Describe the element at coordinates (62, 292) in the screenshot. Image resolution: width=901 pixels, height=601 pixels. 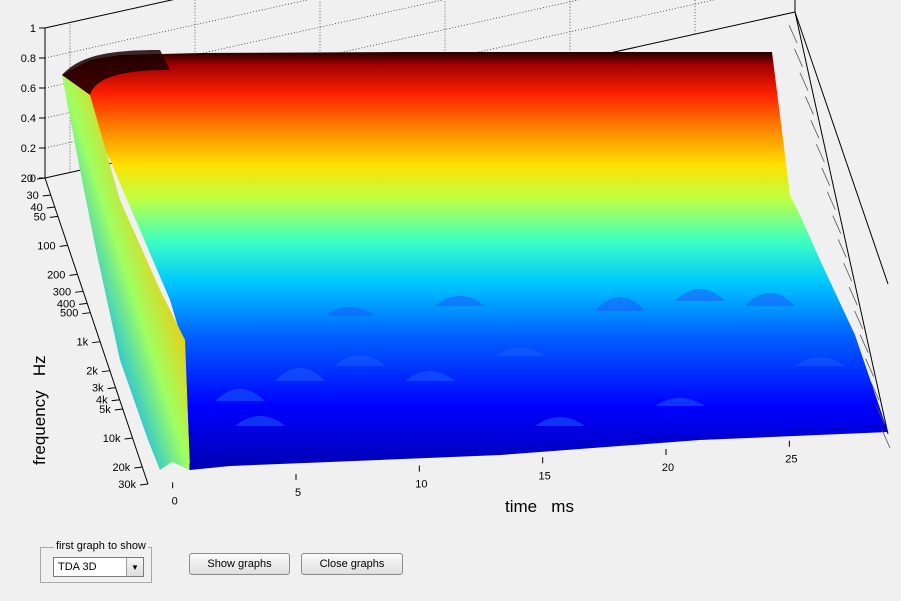
I see `y-tick-label: 300` at that location.